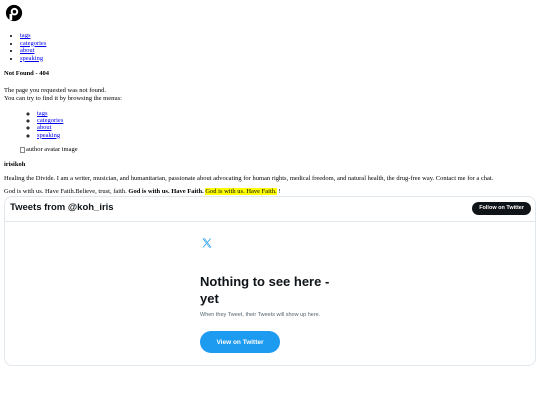 The width and height of the screenshot is (540, 405). Describe the element at coordinates (44, 127) in the screenshot. I see `menu-link-about: about` at that location.